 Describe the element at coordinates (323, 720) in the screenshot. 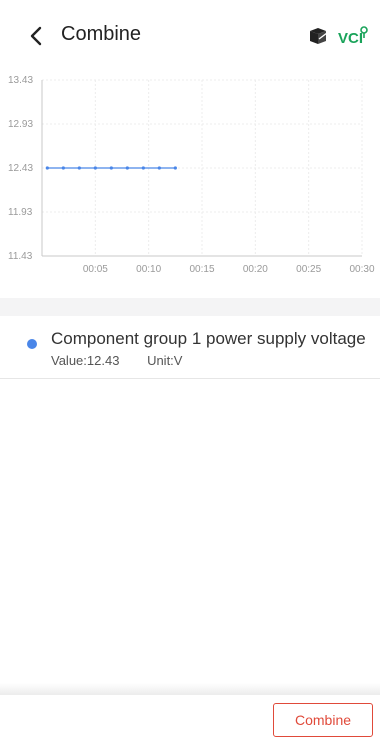

I see `combine-button: Combine` at that location.